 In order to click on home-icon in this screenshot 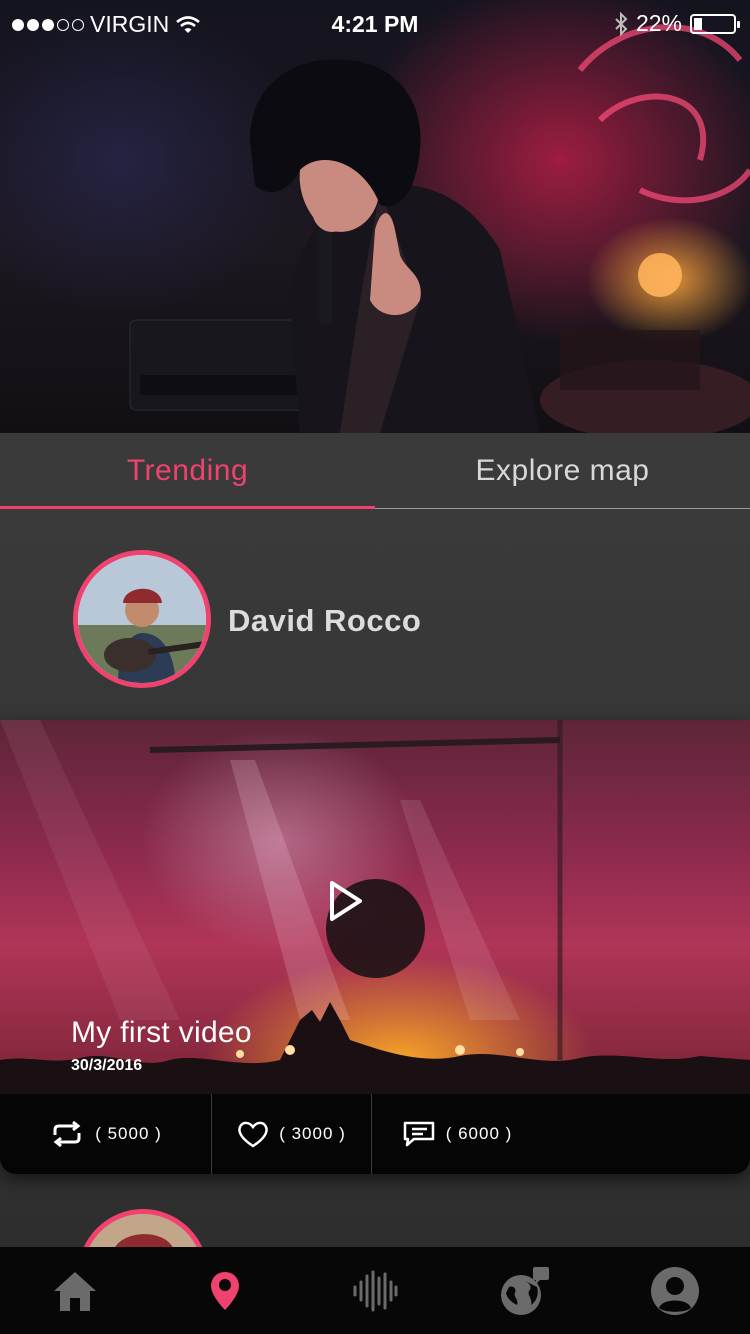, I will do `click(75, 1291)`.